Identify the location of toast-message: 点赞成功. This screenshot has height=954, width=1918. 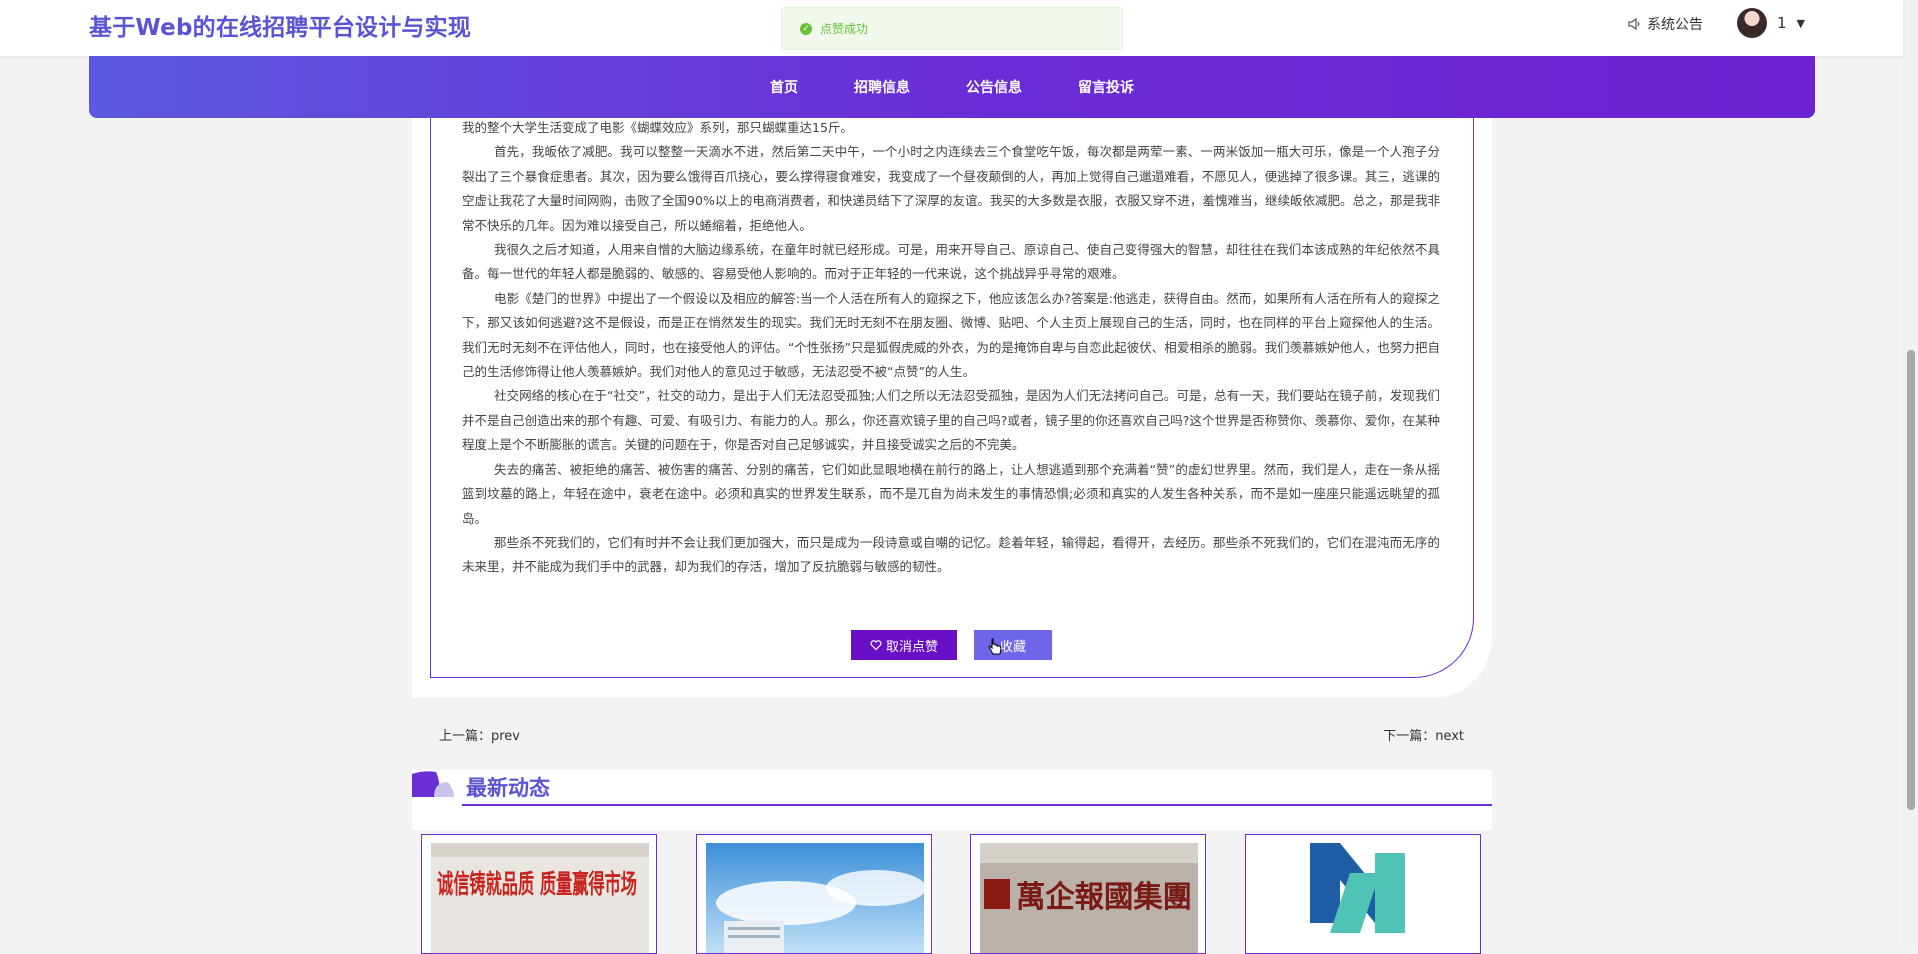
(844, 29).